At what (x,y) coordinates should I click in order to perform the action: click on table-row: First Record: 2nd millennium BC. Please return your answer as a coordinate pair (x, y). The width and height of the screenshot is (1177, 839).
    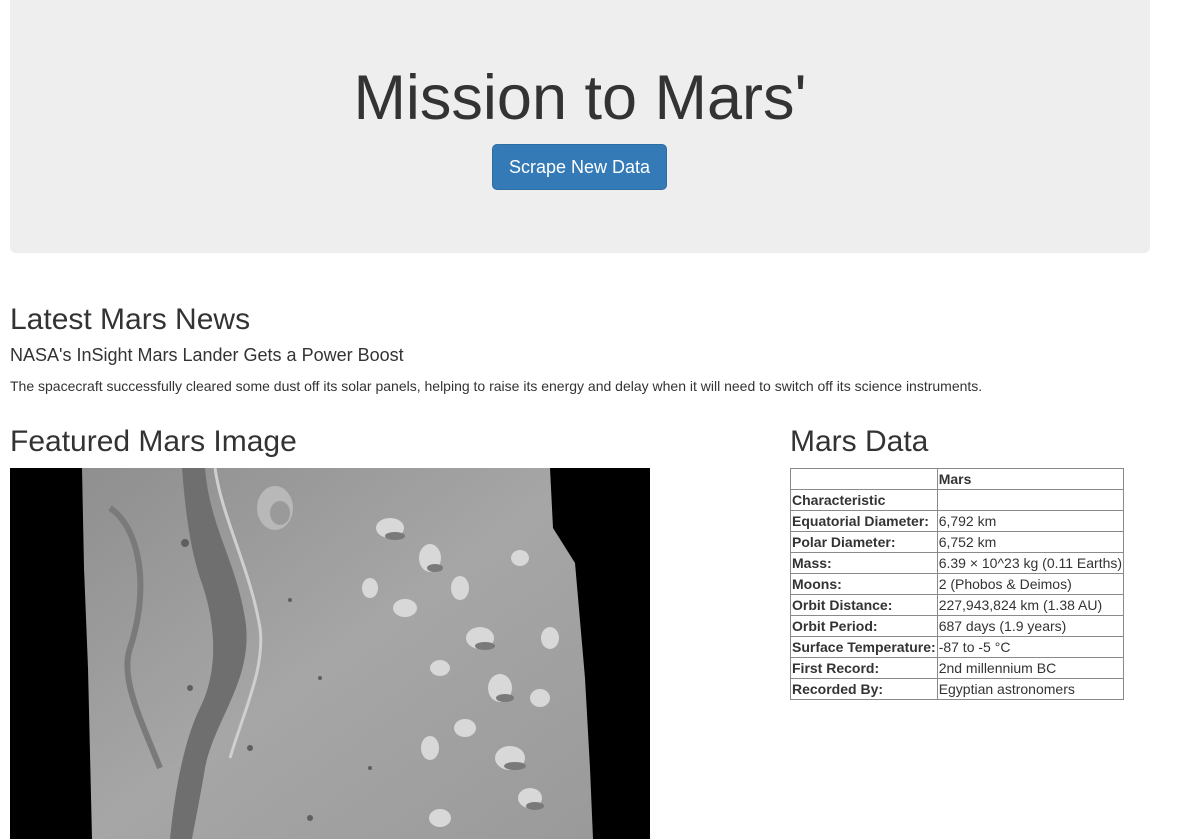
    Looking at the image, I should click on (957, 668).